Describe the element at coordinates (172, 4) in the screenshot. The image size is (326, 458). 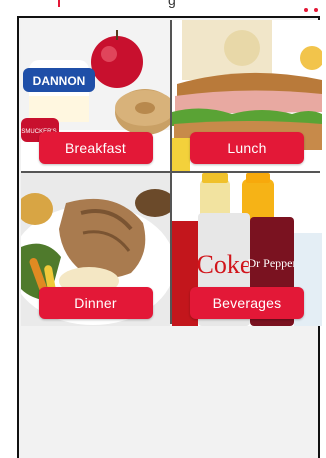
I see `title-partial: g` at that location.